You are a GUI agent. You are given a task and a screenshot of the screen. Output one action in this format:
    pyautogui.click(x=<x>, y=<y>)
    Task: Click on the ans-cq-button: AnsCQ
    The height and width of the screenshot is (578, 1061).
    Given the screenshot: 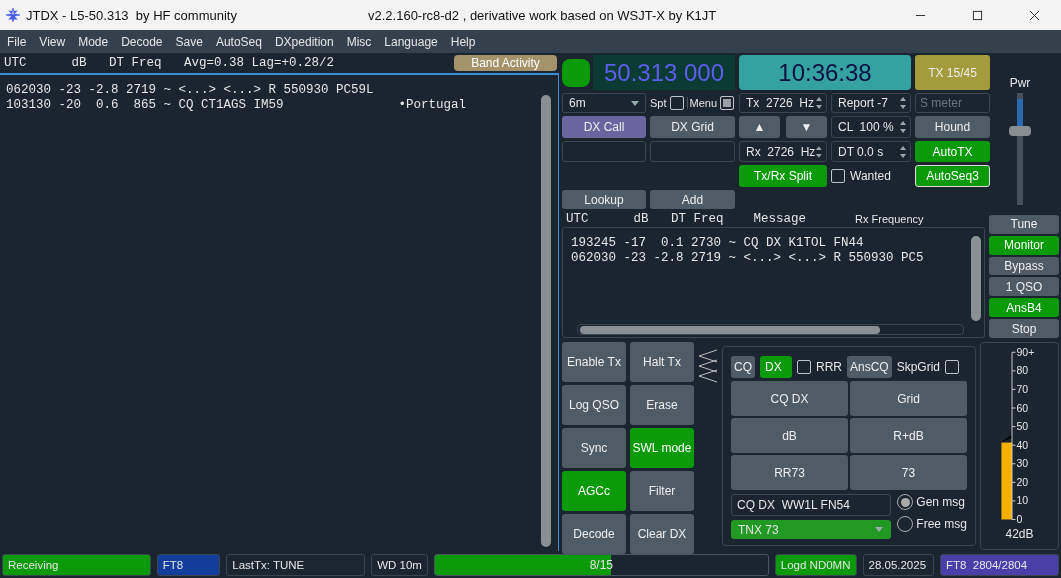 What is the action you would take?
    pyautogui.click(x=869, y=367)
    